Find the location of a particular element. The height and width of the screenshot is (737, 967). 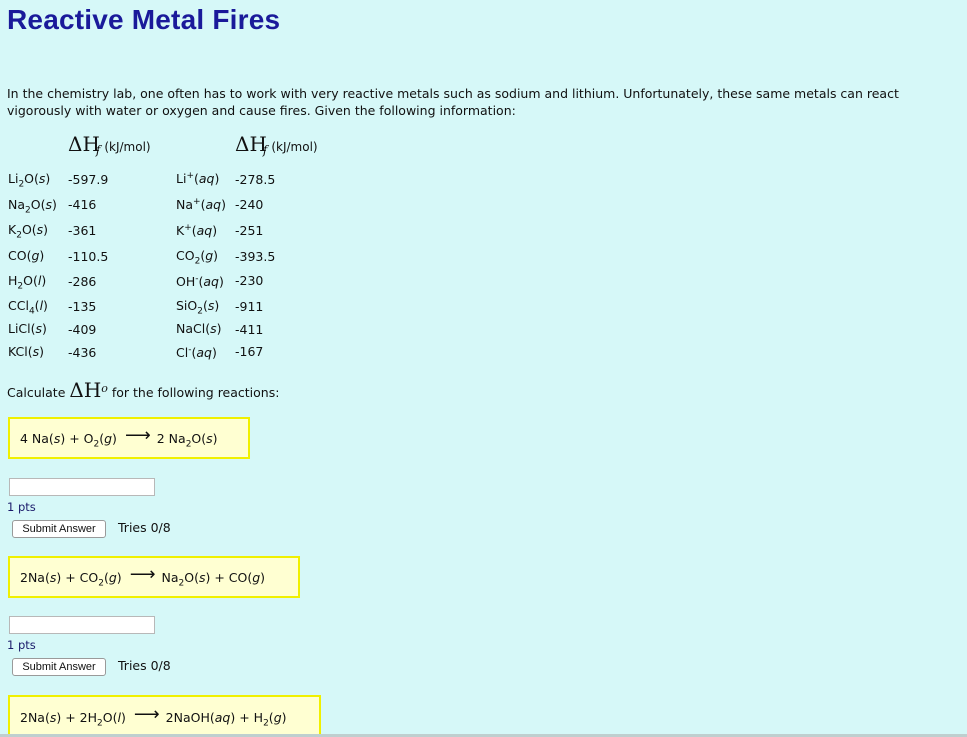

tries-counter-1: Tries 0/8 is located at coordinates (144, 527).